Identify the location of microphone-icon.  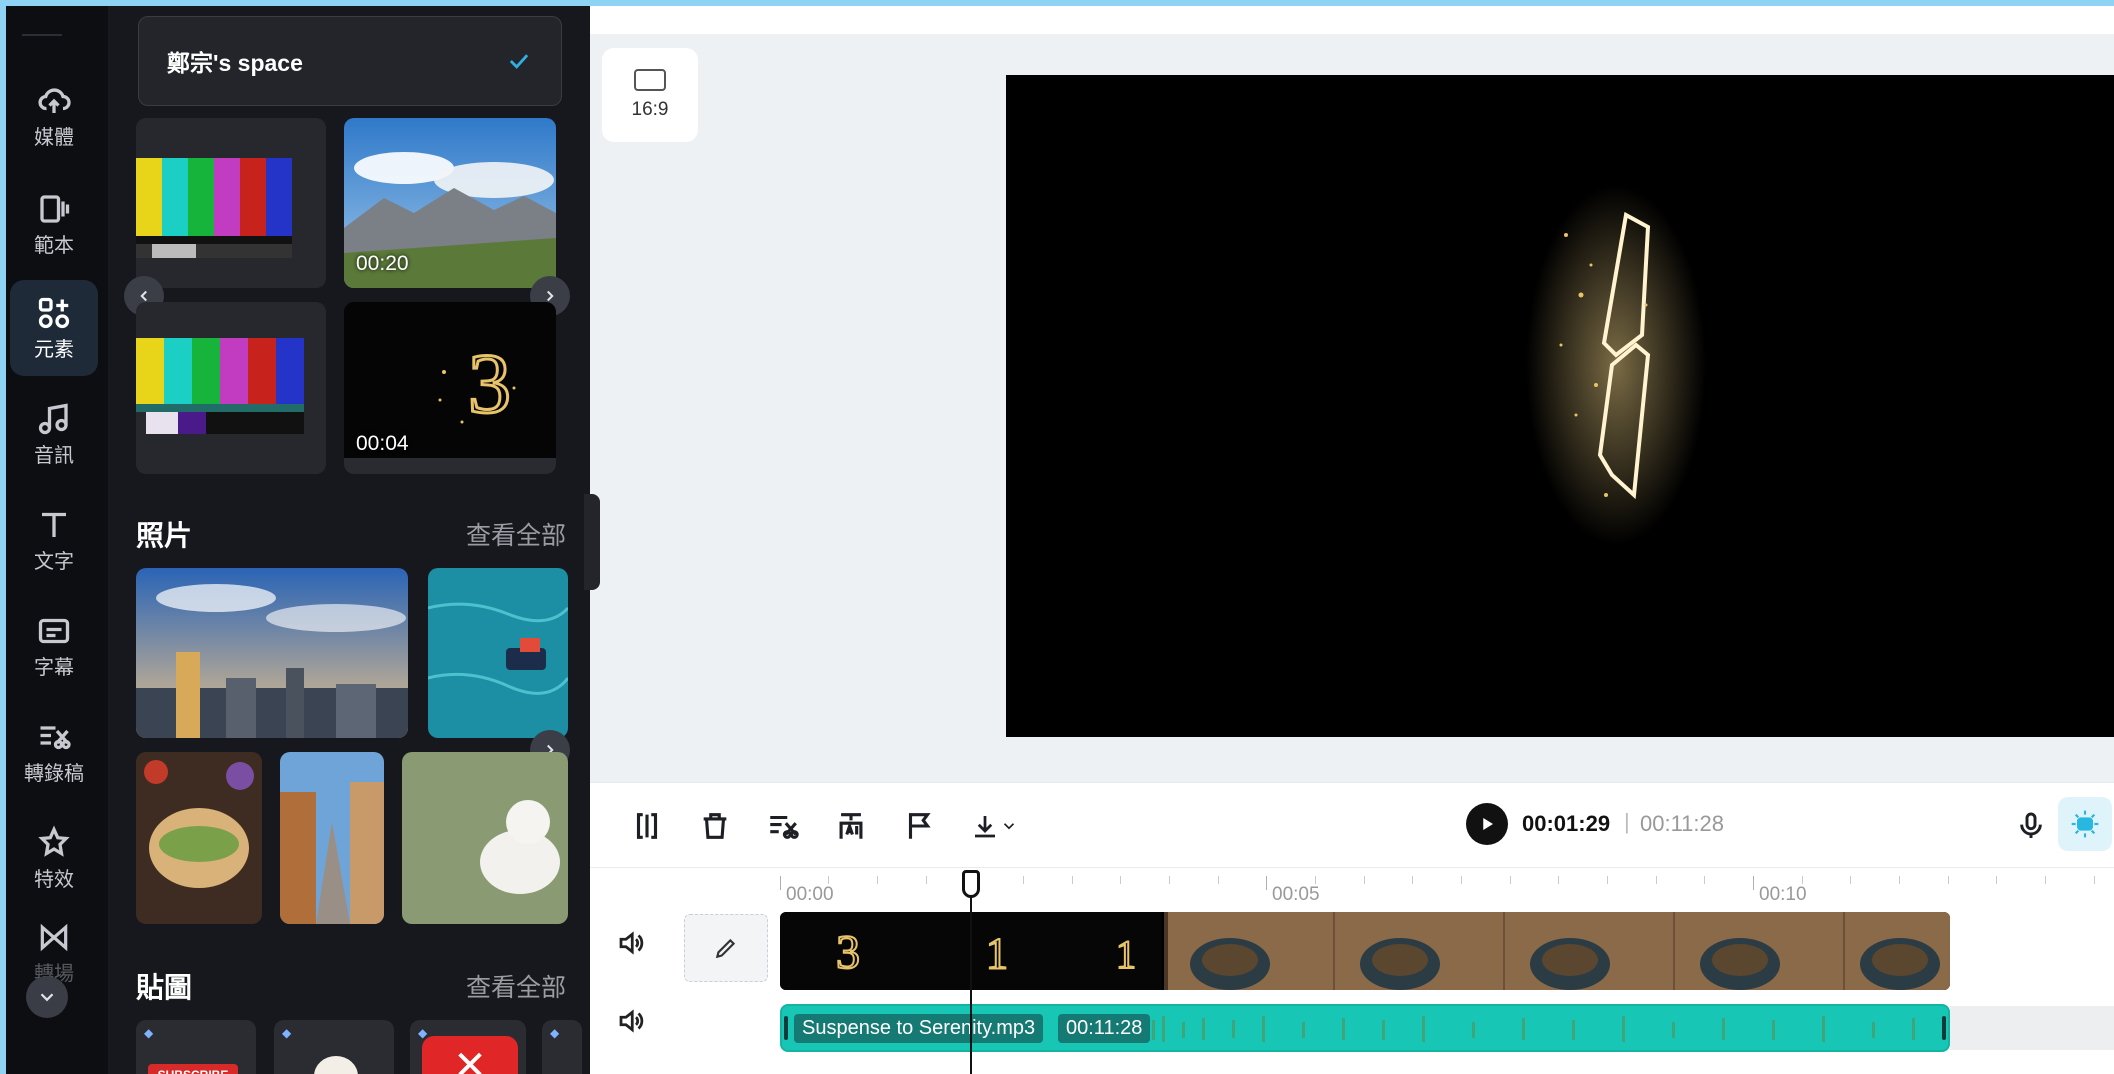
(2031, 825).